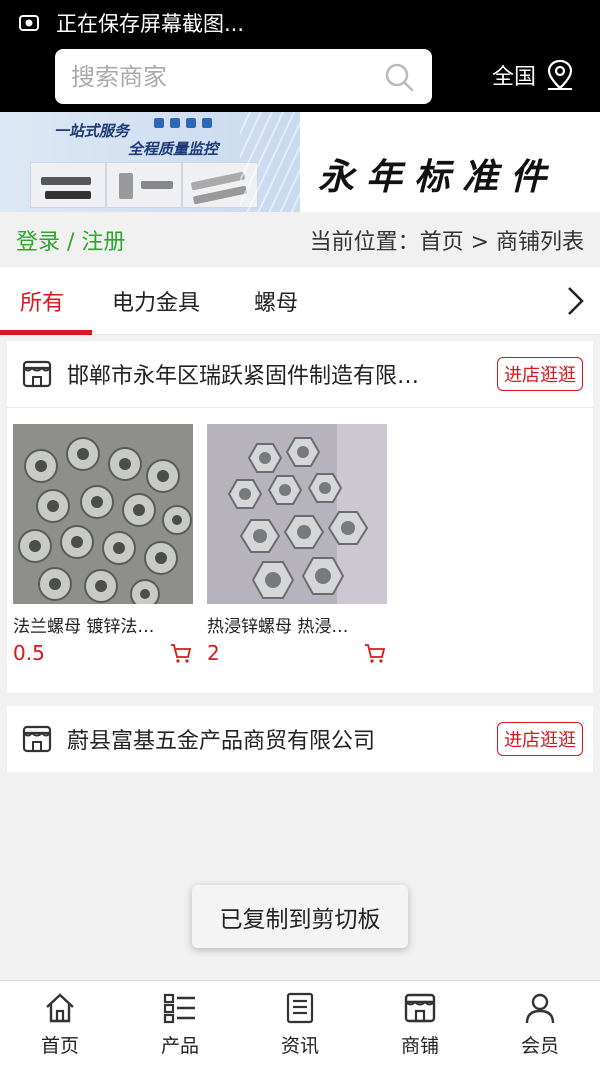 The height and width of the screenshot is (1067, 600). I want to click on shop-name: 蔚县富基五金产品商贸有限公司, so click(282, 739).